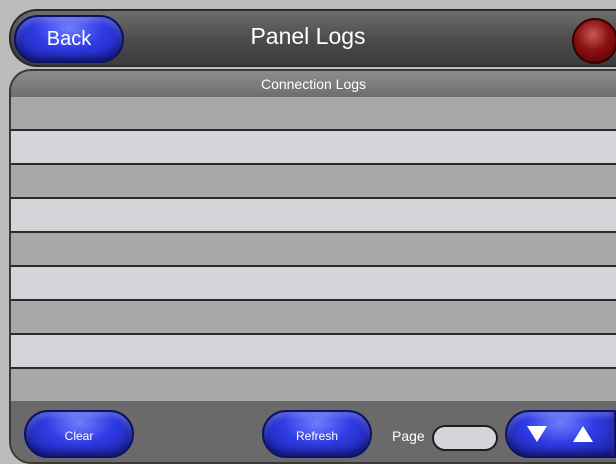  Describe the element at coordinates (583, 434) in the screenshot. I see `arrow-up-icon` at that location.